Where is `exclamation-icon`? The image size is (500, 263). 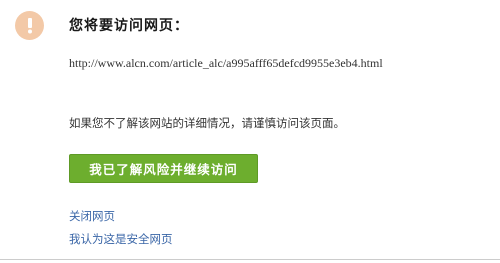 exclamation-icon is located at coordinates (29, 25).